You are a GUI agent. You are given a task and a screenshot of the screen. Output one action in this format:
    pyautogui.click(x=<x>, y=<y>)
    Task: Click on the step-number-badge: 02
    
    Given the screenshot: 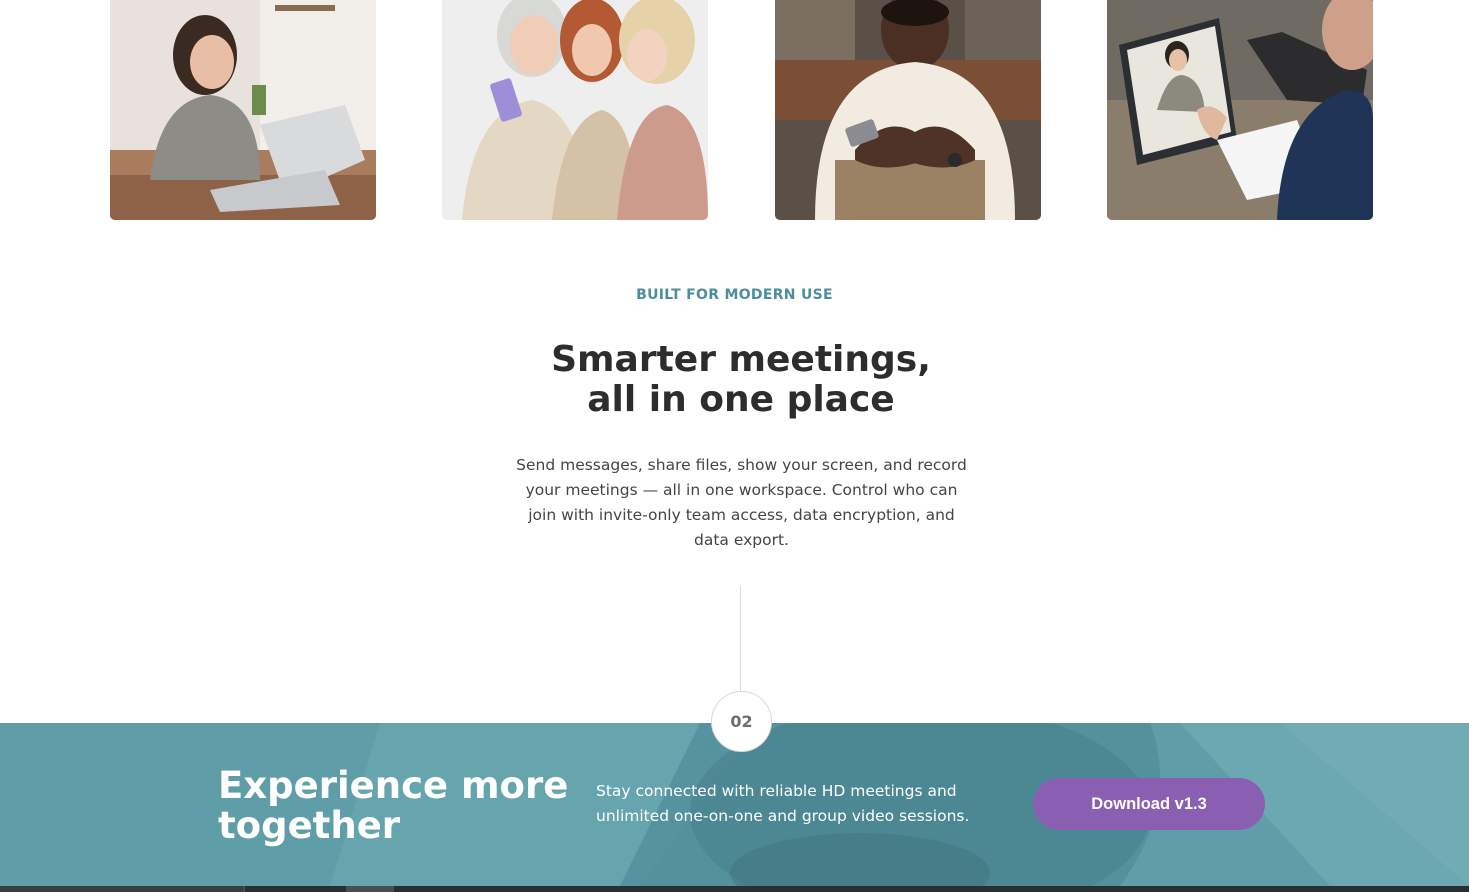 What is the action you would take?
    pyautogui.click(x=741, y=721)
    